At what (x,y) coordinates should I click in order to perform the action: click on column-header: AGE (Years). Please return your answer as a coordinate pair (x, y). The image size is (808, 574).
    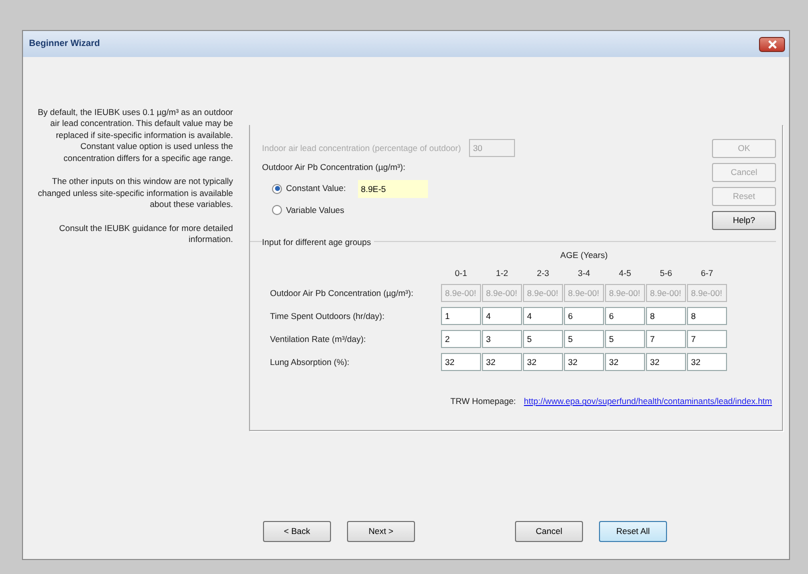
    Looking at the image, I should click on (584, 255).